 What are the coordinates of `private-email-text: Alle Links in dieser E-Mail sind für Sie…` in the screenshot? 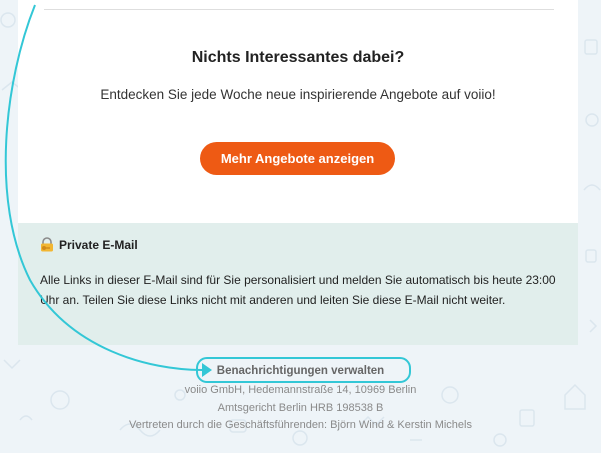 It's located at (298, 290).